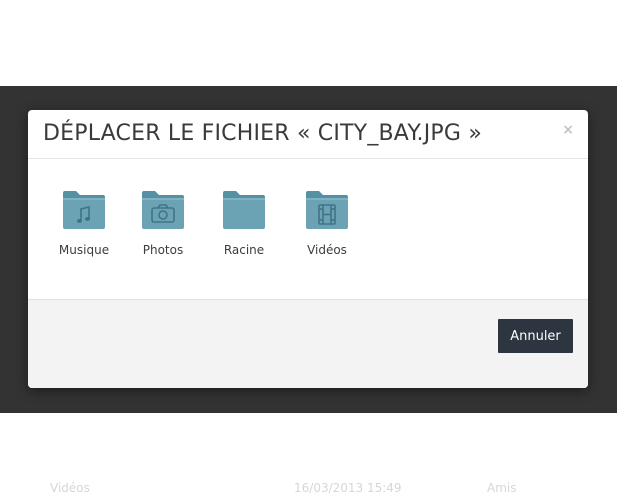 The width and height of the screenshot is (617, 500). I want to click on folder-item-videos: Vidéos, so click(327, 223).